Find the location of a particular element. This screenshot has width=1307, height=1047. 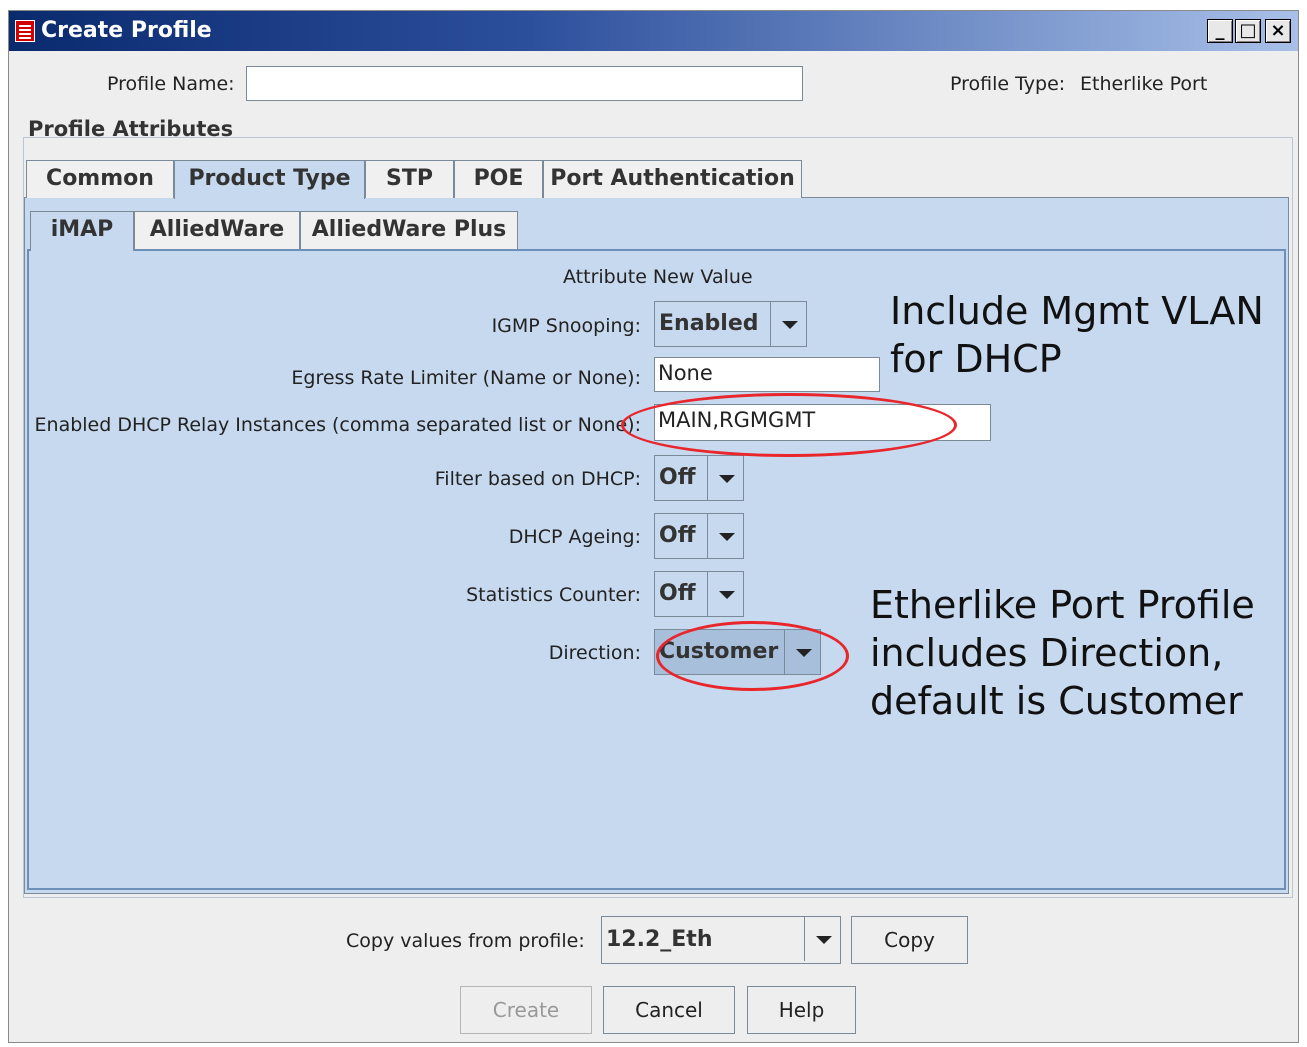

close-button: × is located at coordinates (1278, 31).